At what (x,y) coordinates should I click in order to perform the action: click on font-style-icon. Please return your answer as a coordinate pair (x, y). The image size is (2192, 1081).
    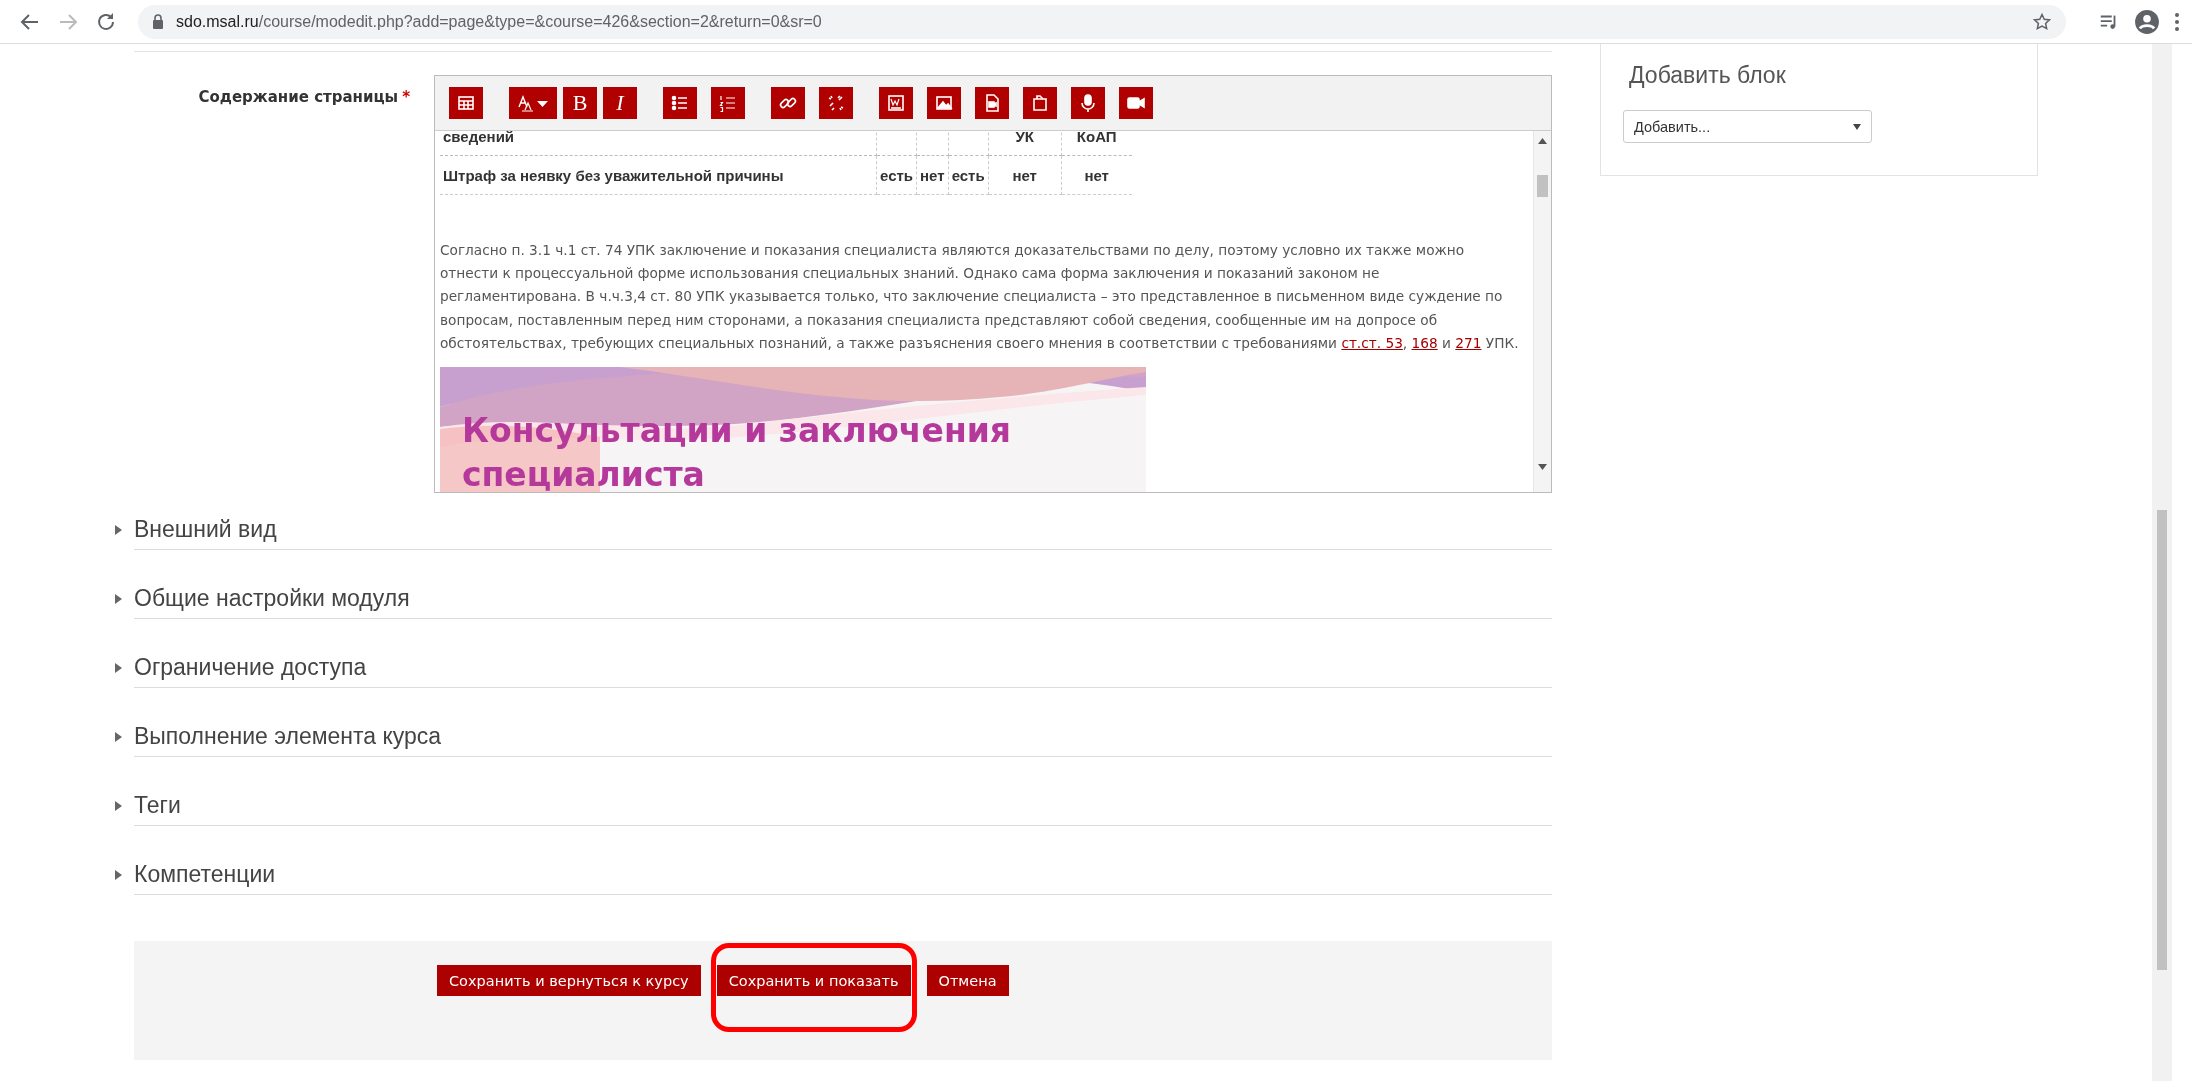
    Looking at the image, I should click on (533, 103).